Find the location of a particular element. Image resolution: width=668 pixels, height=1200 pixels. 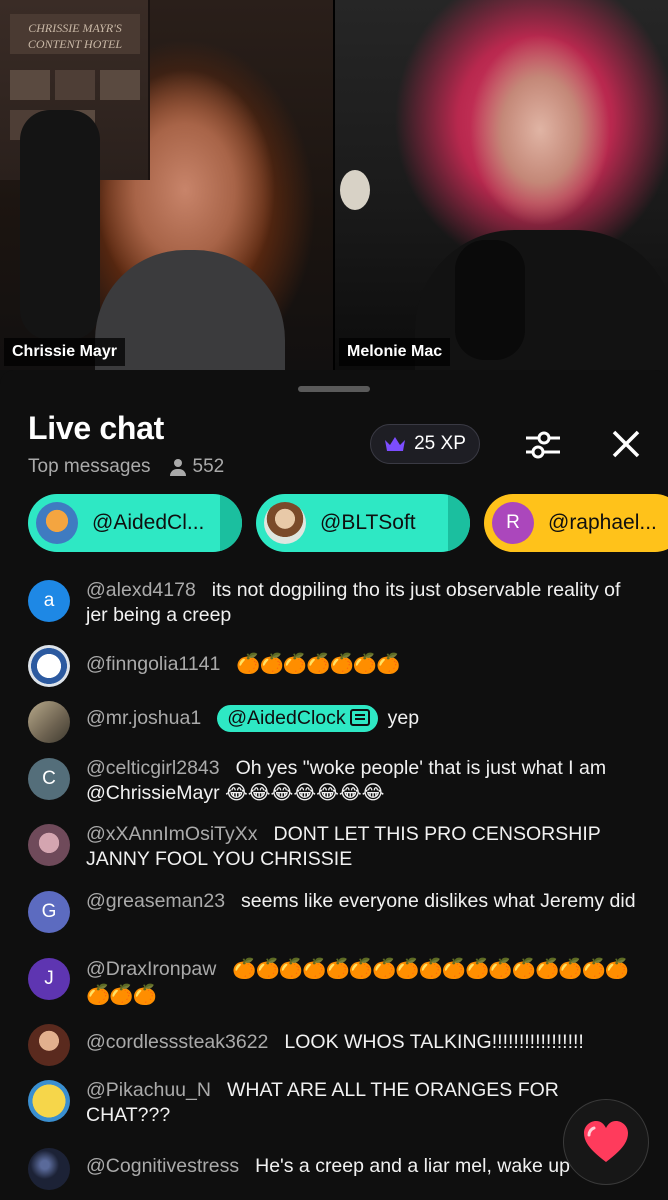

message-text: LOOK WHOS TALKING!!!!!!!!!!!!!!!!! is located at coordinates (434, 1042).